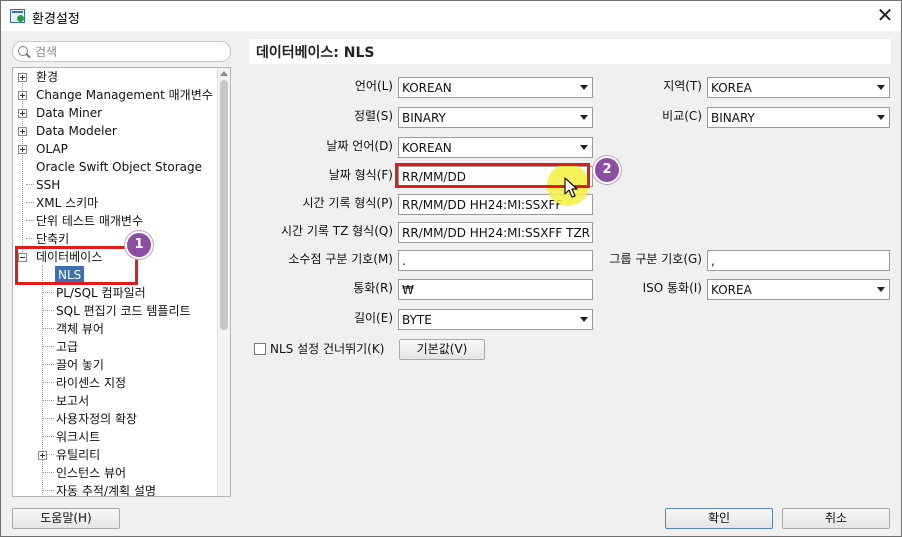  What do you see at coordinates (655, 259) in the screenshot?
I see `group-separator-label: 그룹 구분 기호(G)` at bounding box center [655, 259].